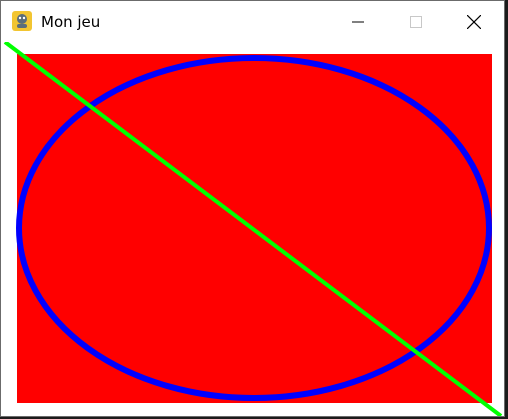 Image resolution: width=508 pixels, height=419 pixels. I want to click on title-bar: Mon jeu, so click(252, 21).